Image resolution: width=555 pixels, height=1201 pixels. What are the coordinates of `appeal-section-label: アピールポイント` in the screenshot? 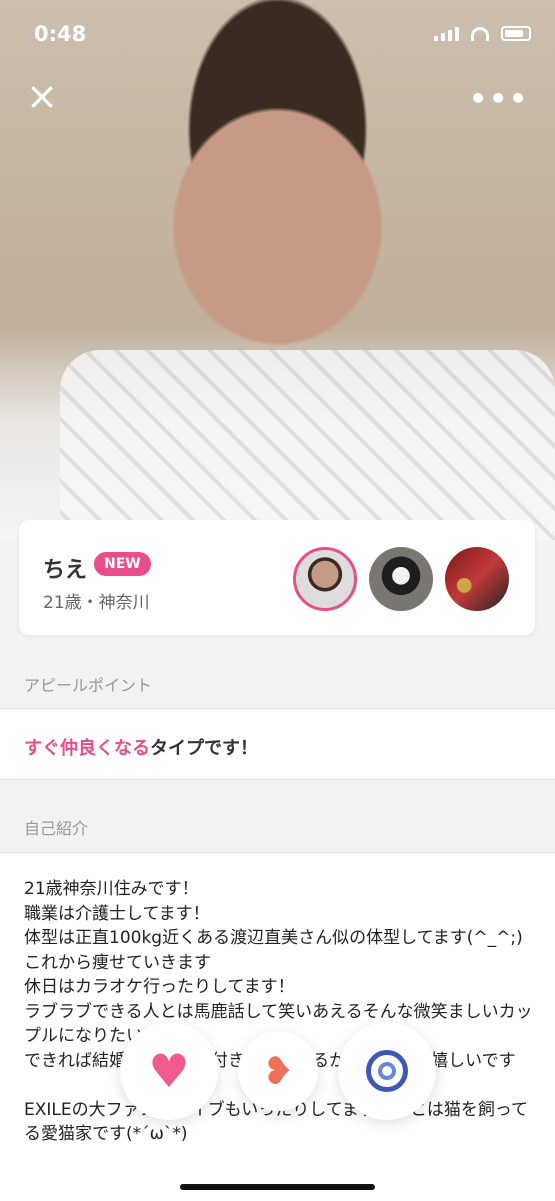 It's located at (88, 685).